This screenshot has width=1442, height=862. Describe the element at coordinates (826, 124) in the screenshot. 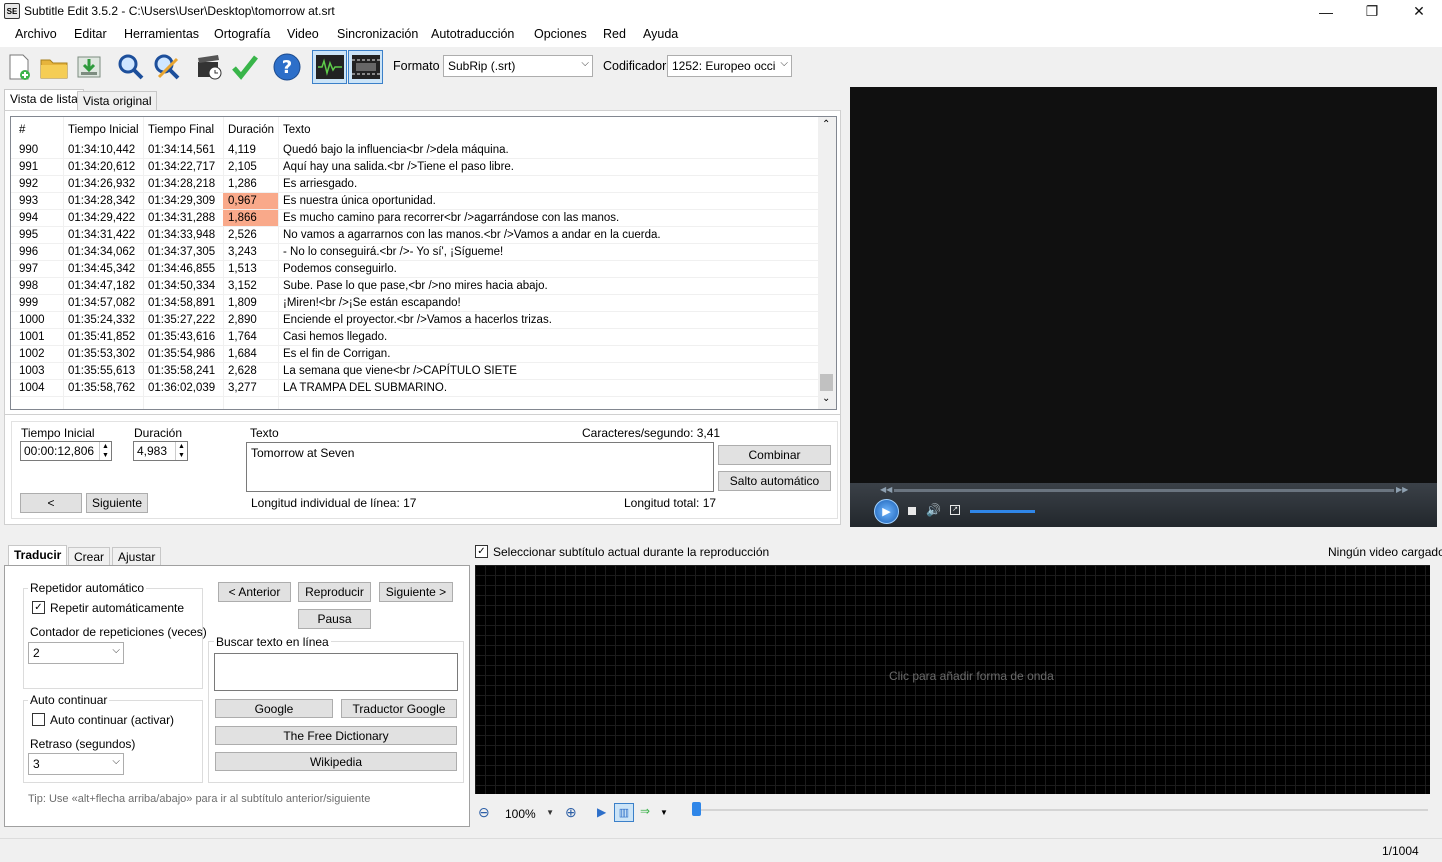

I see `scroll-up-icon: ⌃` at that location.